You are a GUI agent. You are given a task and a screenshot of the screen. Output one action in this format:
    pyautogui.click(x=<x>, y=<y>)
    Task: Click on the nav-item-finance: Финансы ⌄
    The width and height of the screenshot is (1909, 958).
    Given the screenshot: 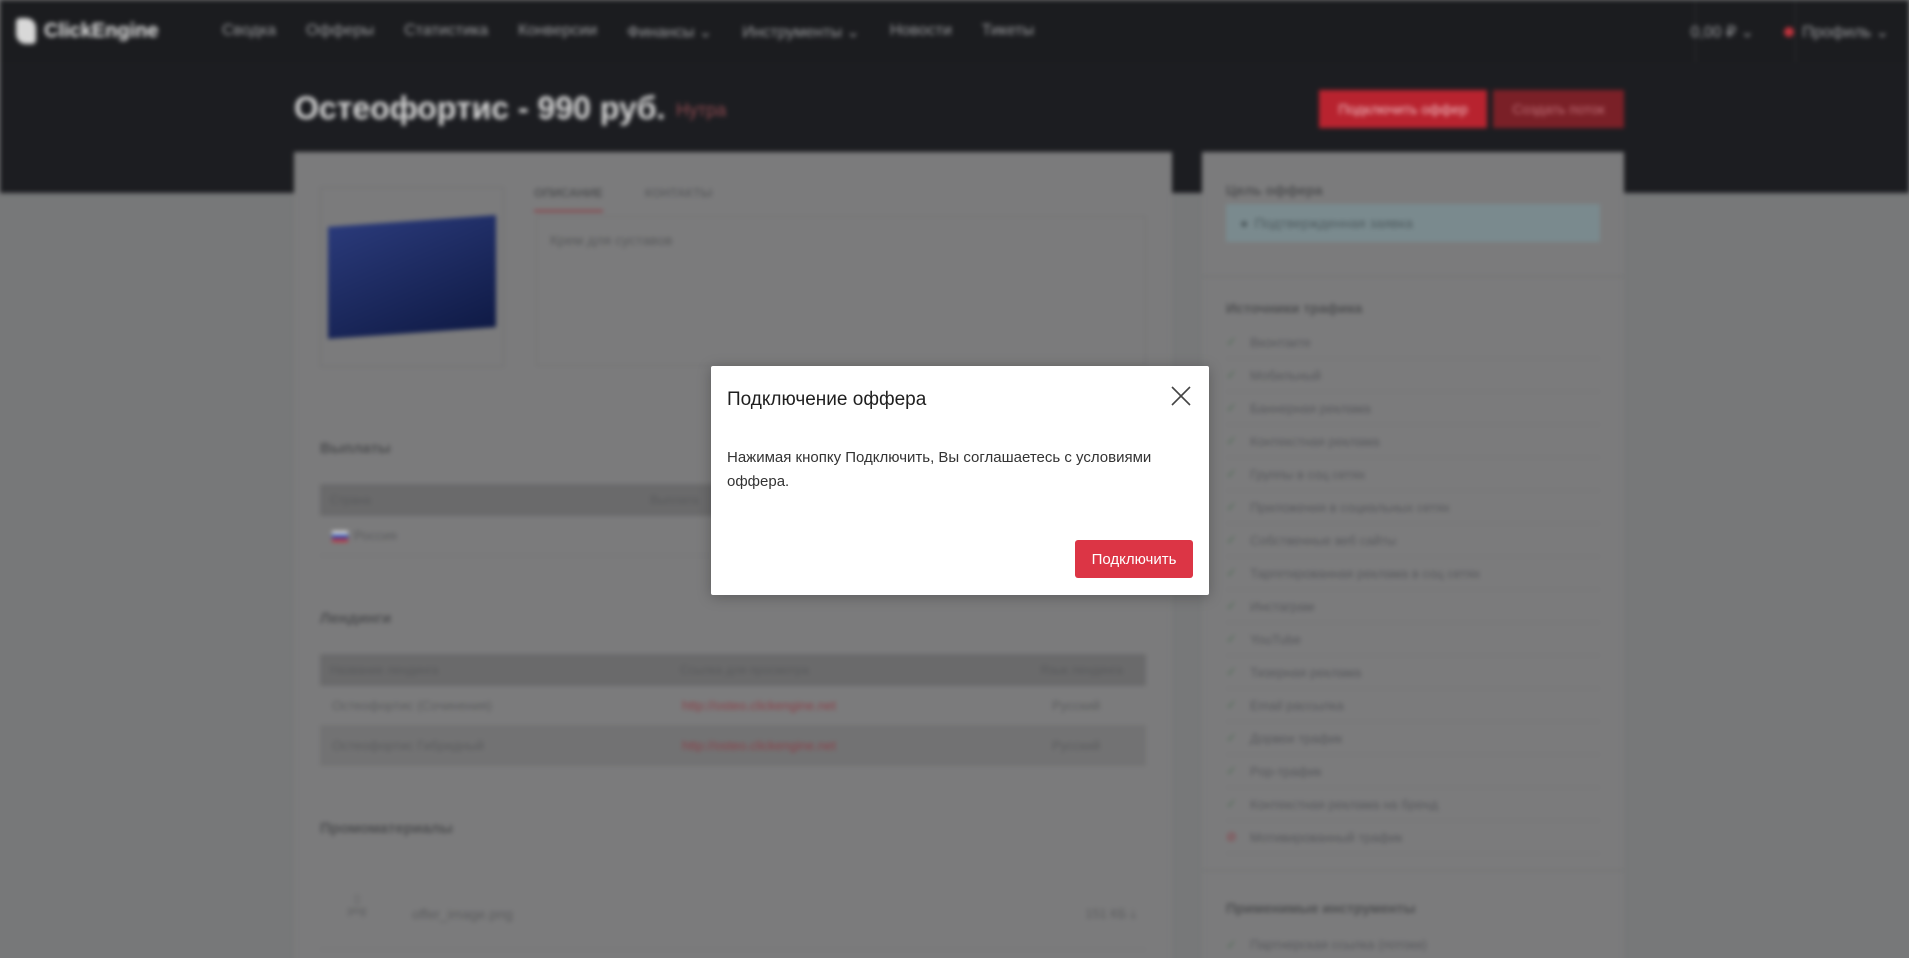 What is the action you would take?
    pyautogui.click(x=669, y=32)
    